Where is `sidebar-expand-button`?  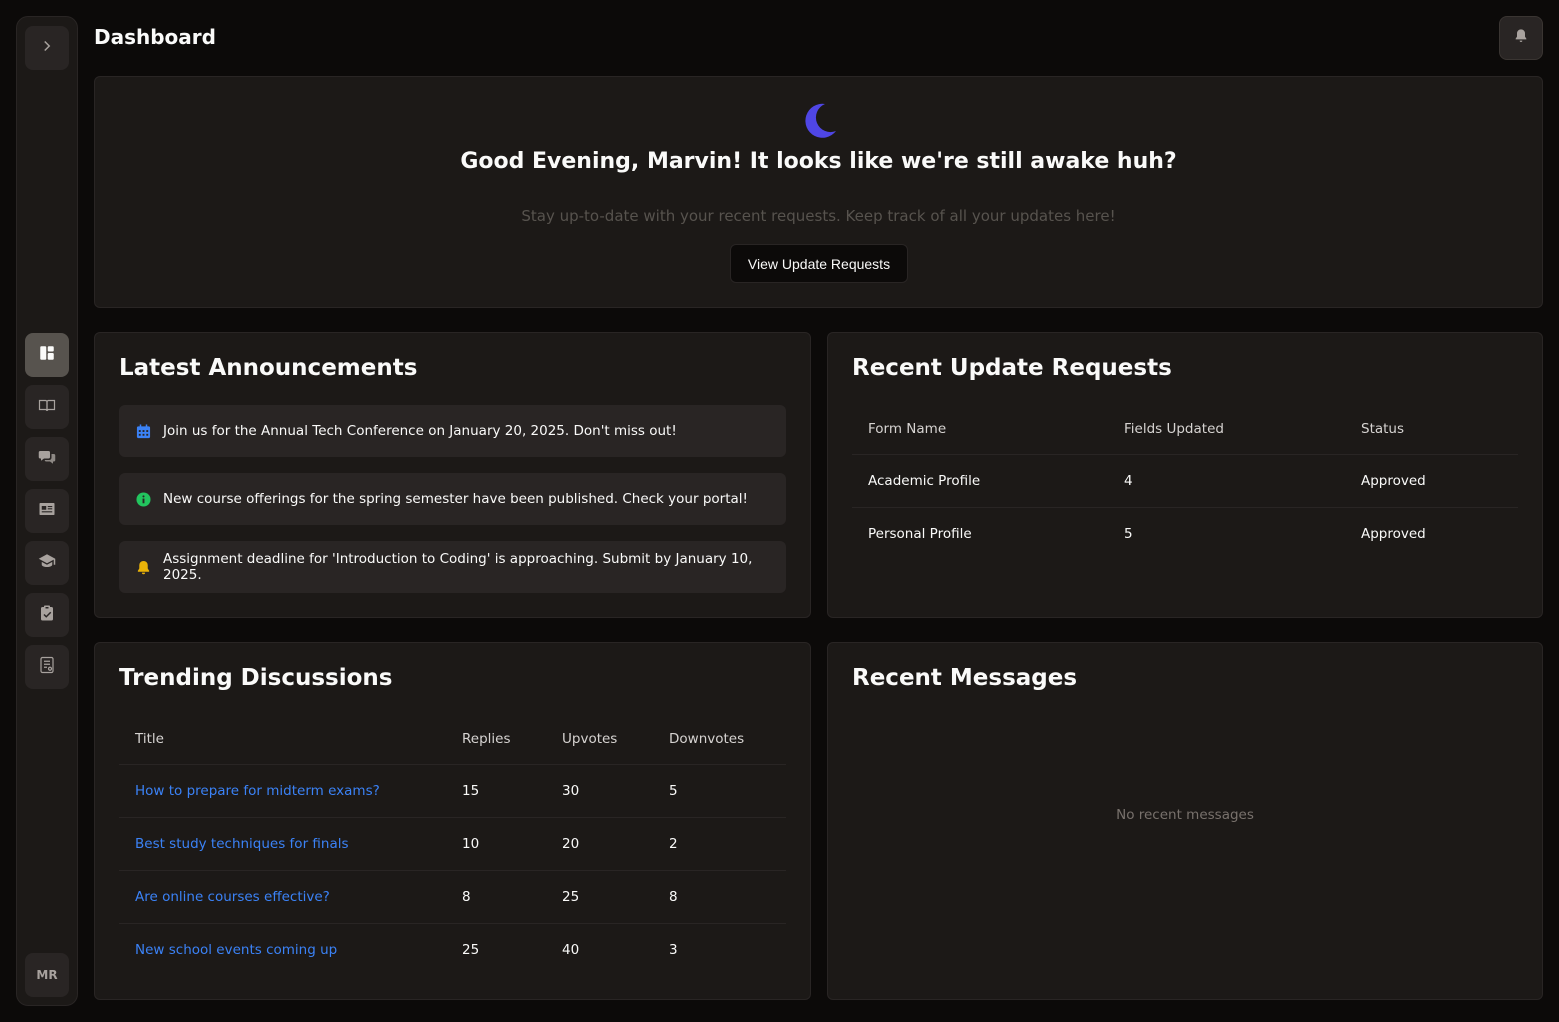
sidebar-expand-button is located at coordinates (47, 48).